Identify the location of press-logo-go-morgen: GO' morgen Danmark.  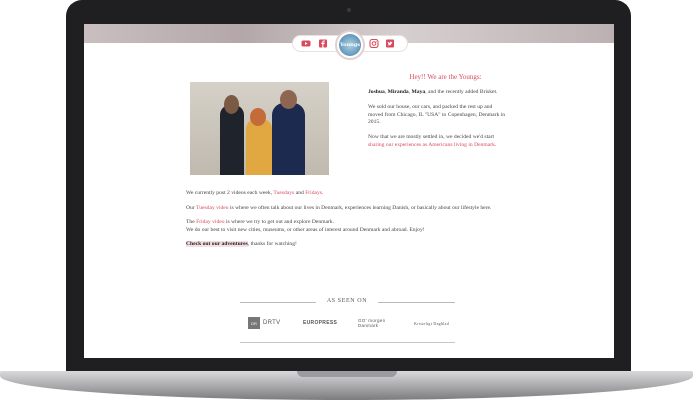
(380, 323).